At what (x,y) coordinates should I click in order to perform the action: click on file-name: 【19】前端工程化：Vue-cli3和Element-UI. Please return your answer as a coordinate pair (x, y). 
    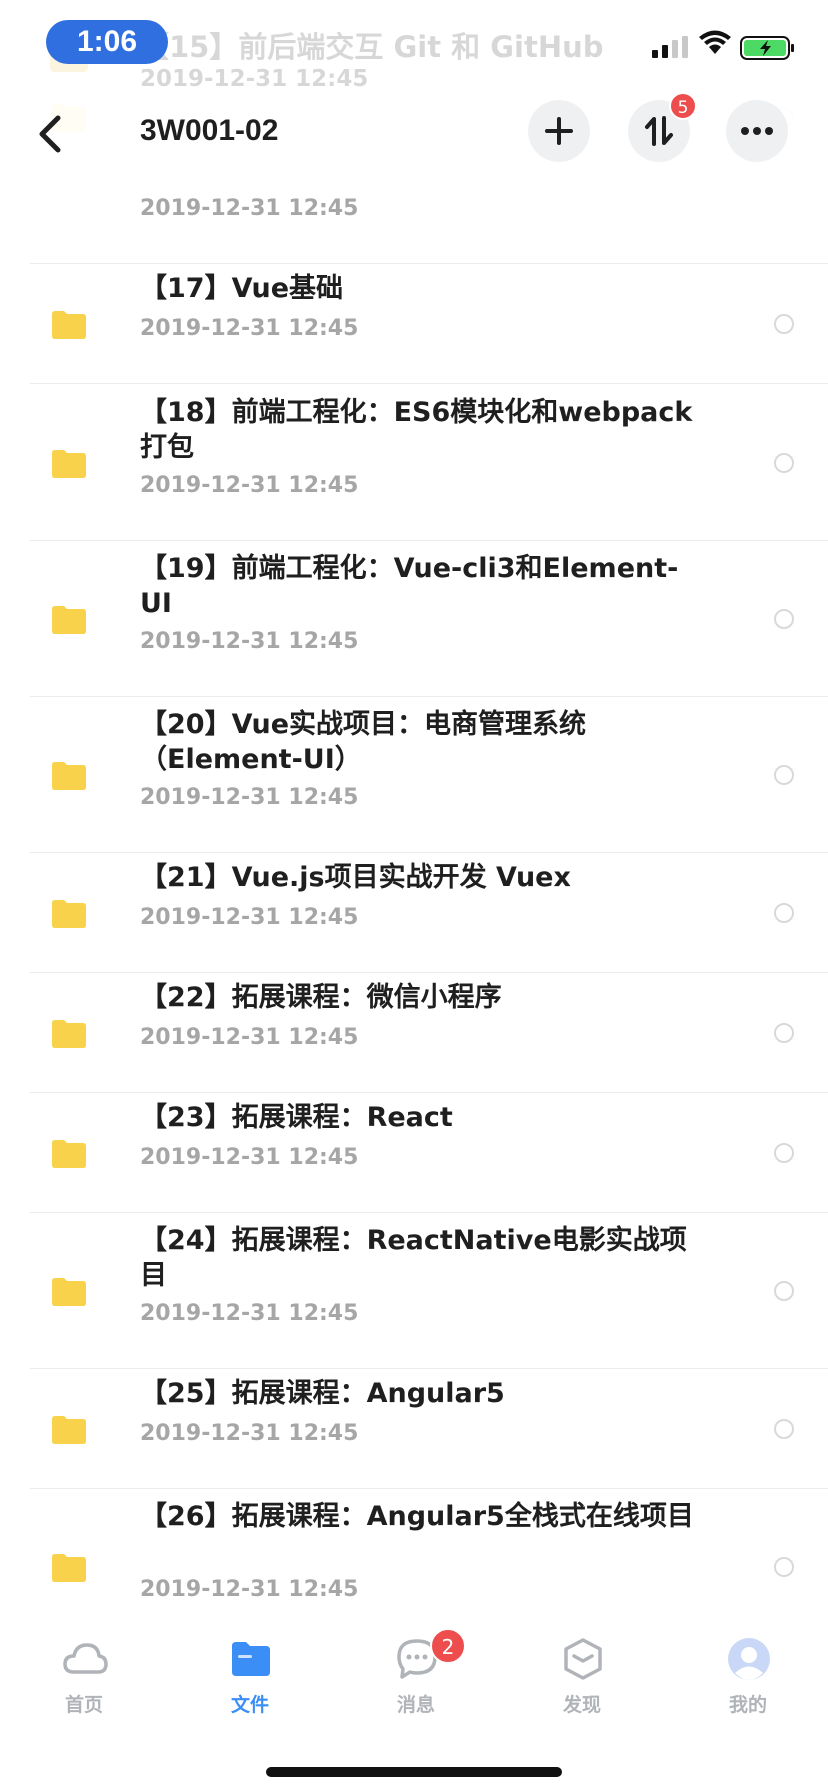
    Looking at the image, I should click on (409, 586).